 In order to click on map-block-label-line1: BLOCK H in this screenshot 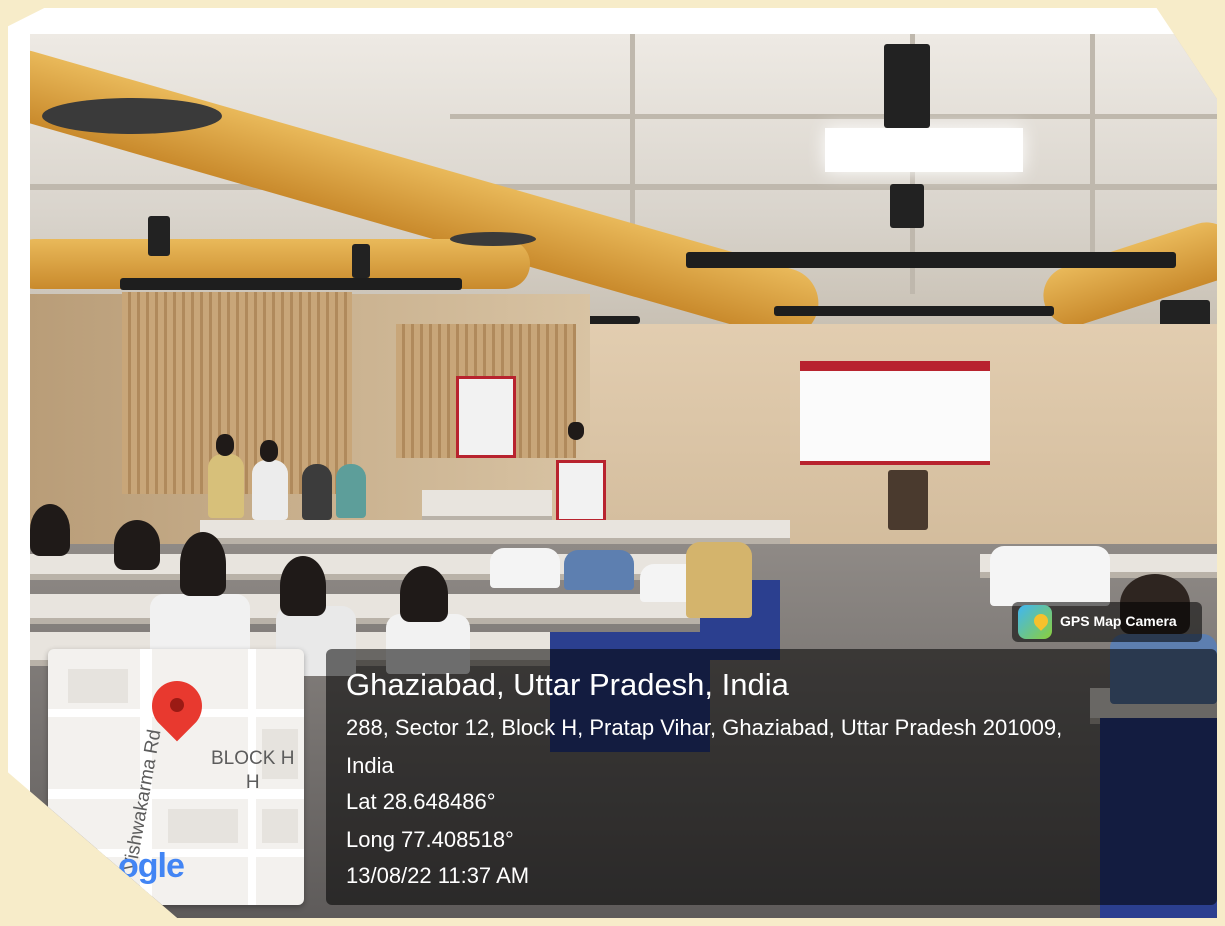, I will do `click(253, 758)`.